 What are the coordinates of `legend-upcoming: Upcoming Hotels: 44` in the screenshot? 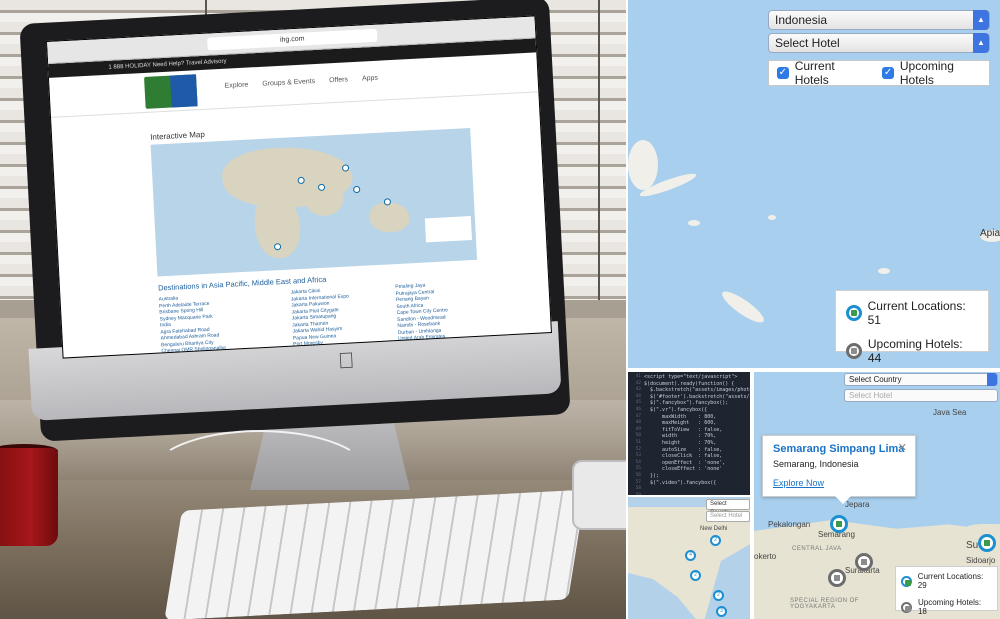 It's located at (912, 351).